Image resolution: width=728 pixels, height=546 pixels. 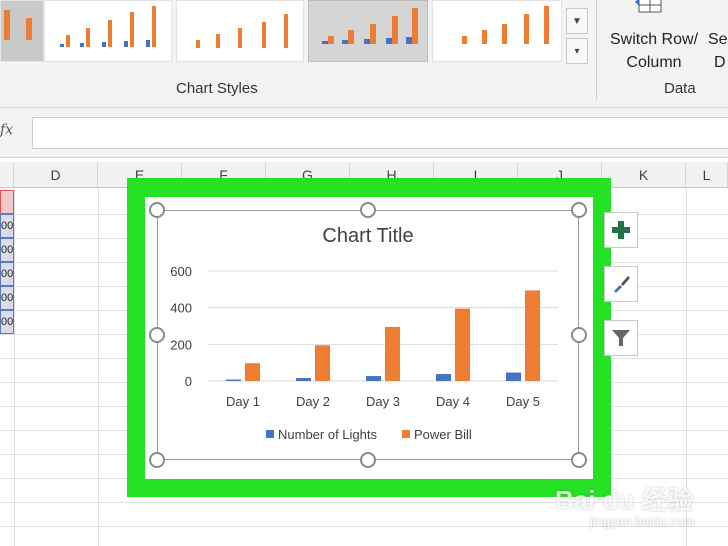 I want to click on gallery-more-button: ▾, so click(x=577, y=51).